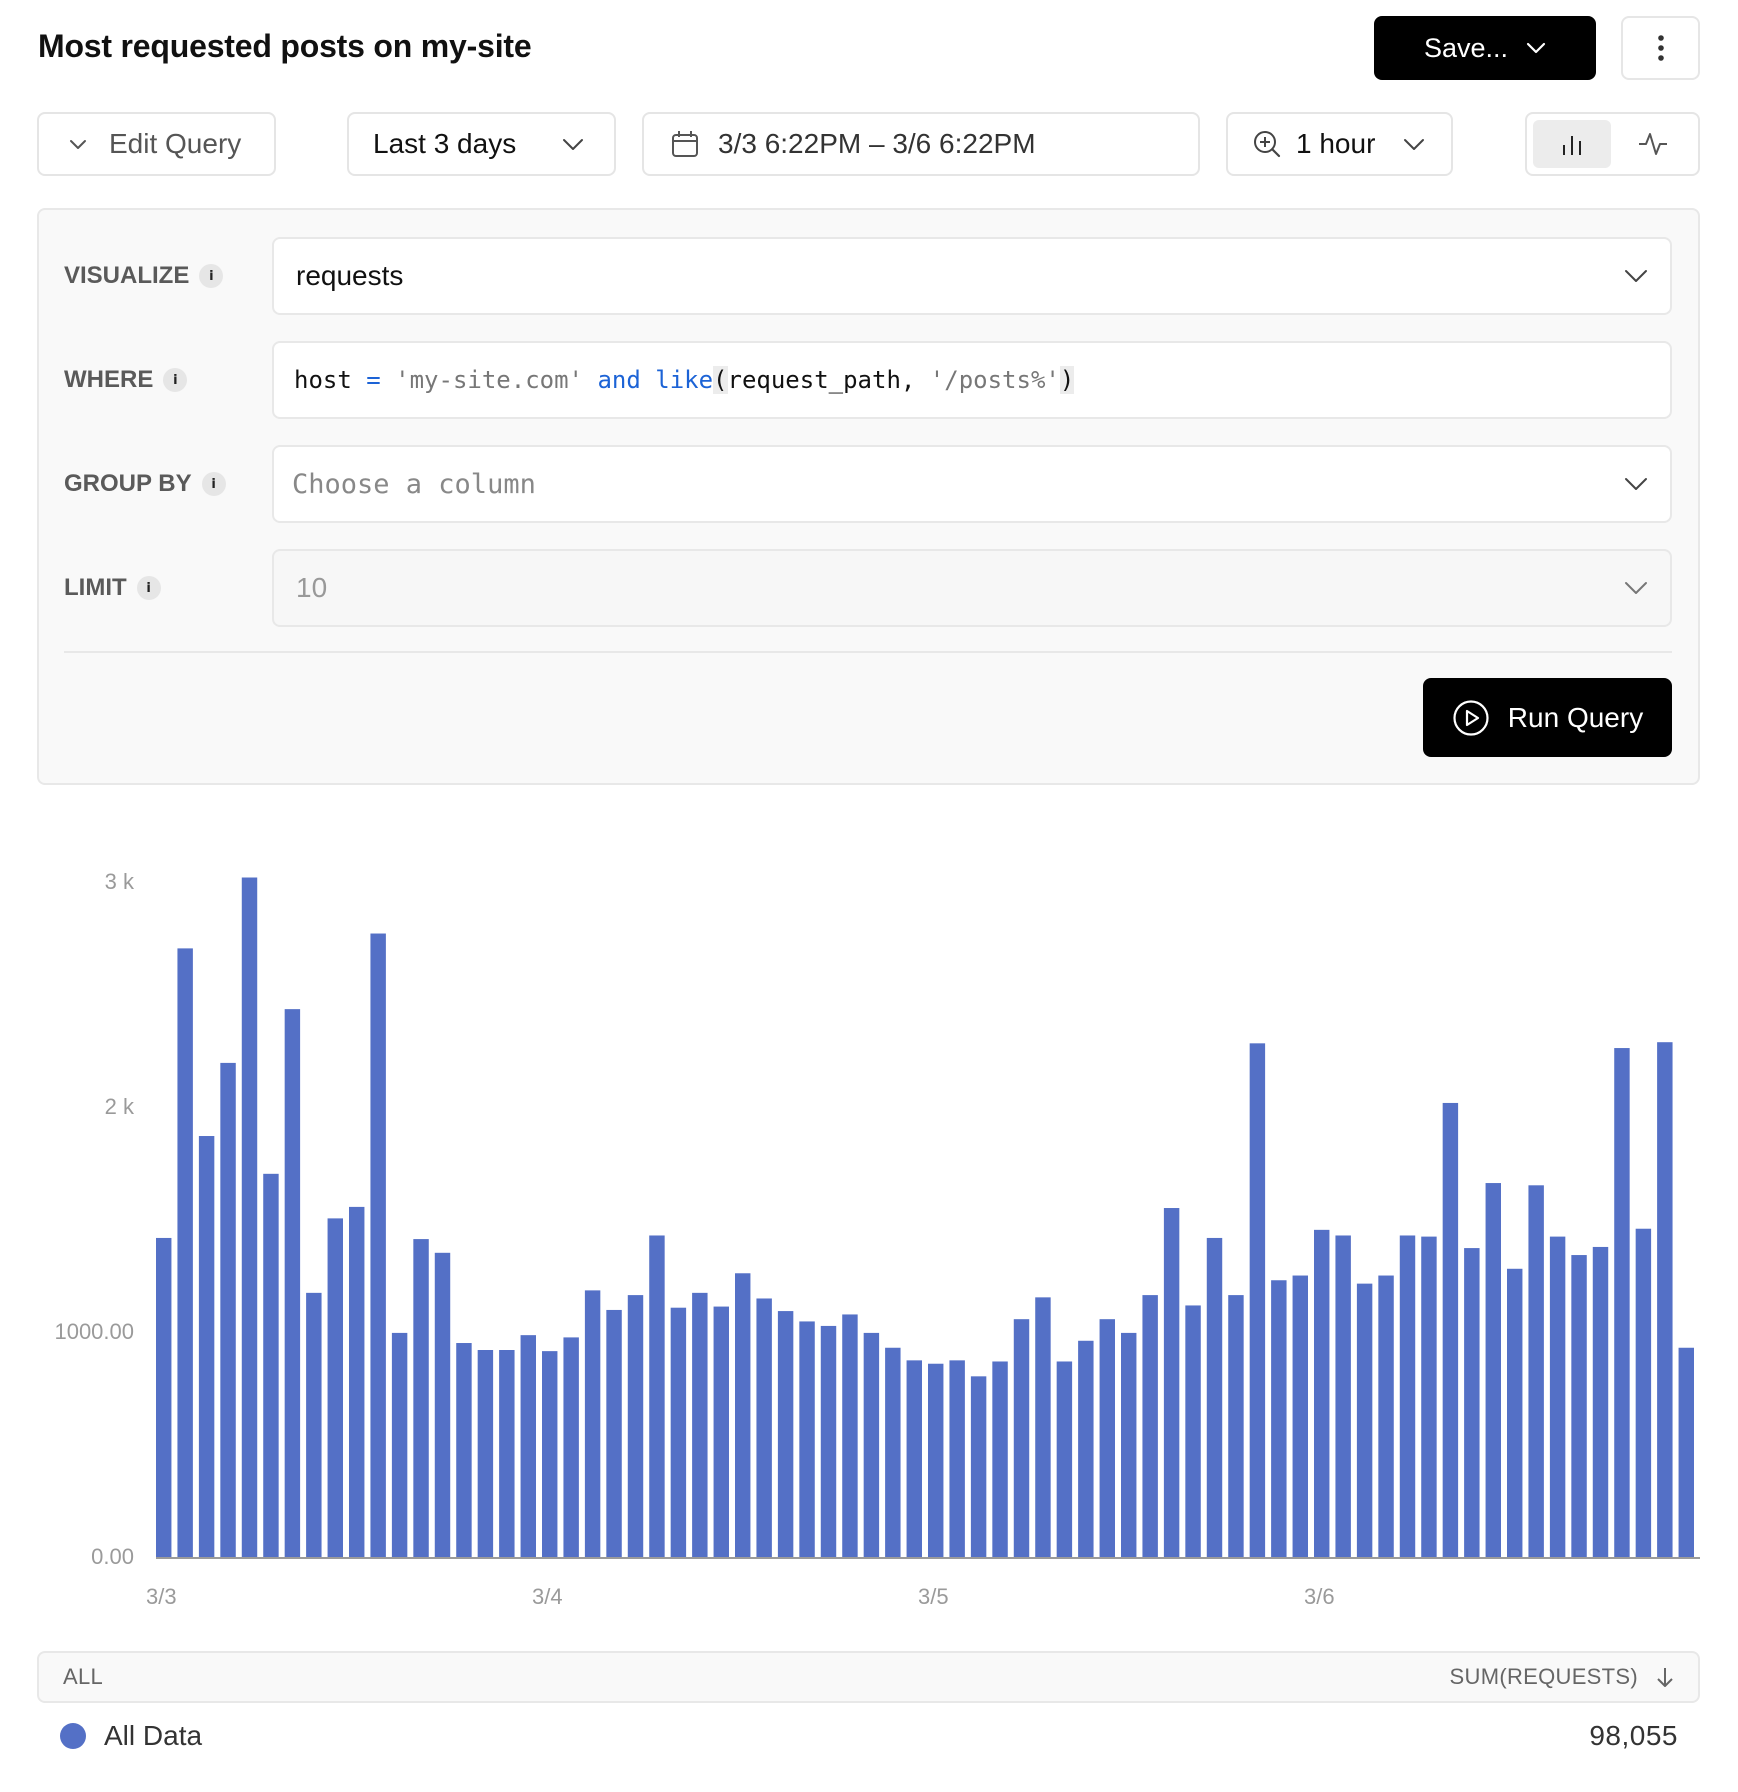 This screenshot has width=1738, height=1792. I want to click on time-range-select: Last 3 days, so click(481, 144).